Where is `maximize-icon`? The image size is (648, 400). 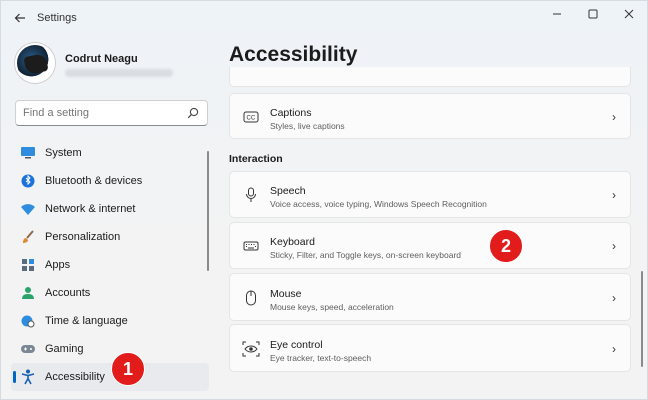 maximize-icon is located at coordinates (593, 14).